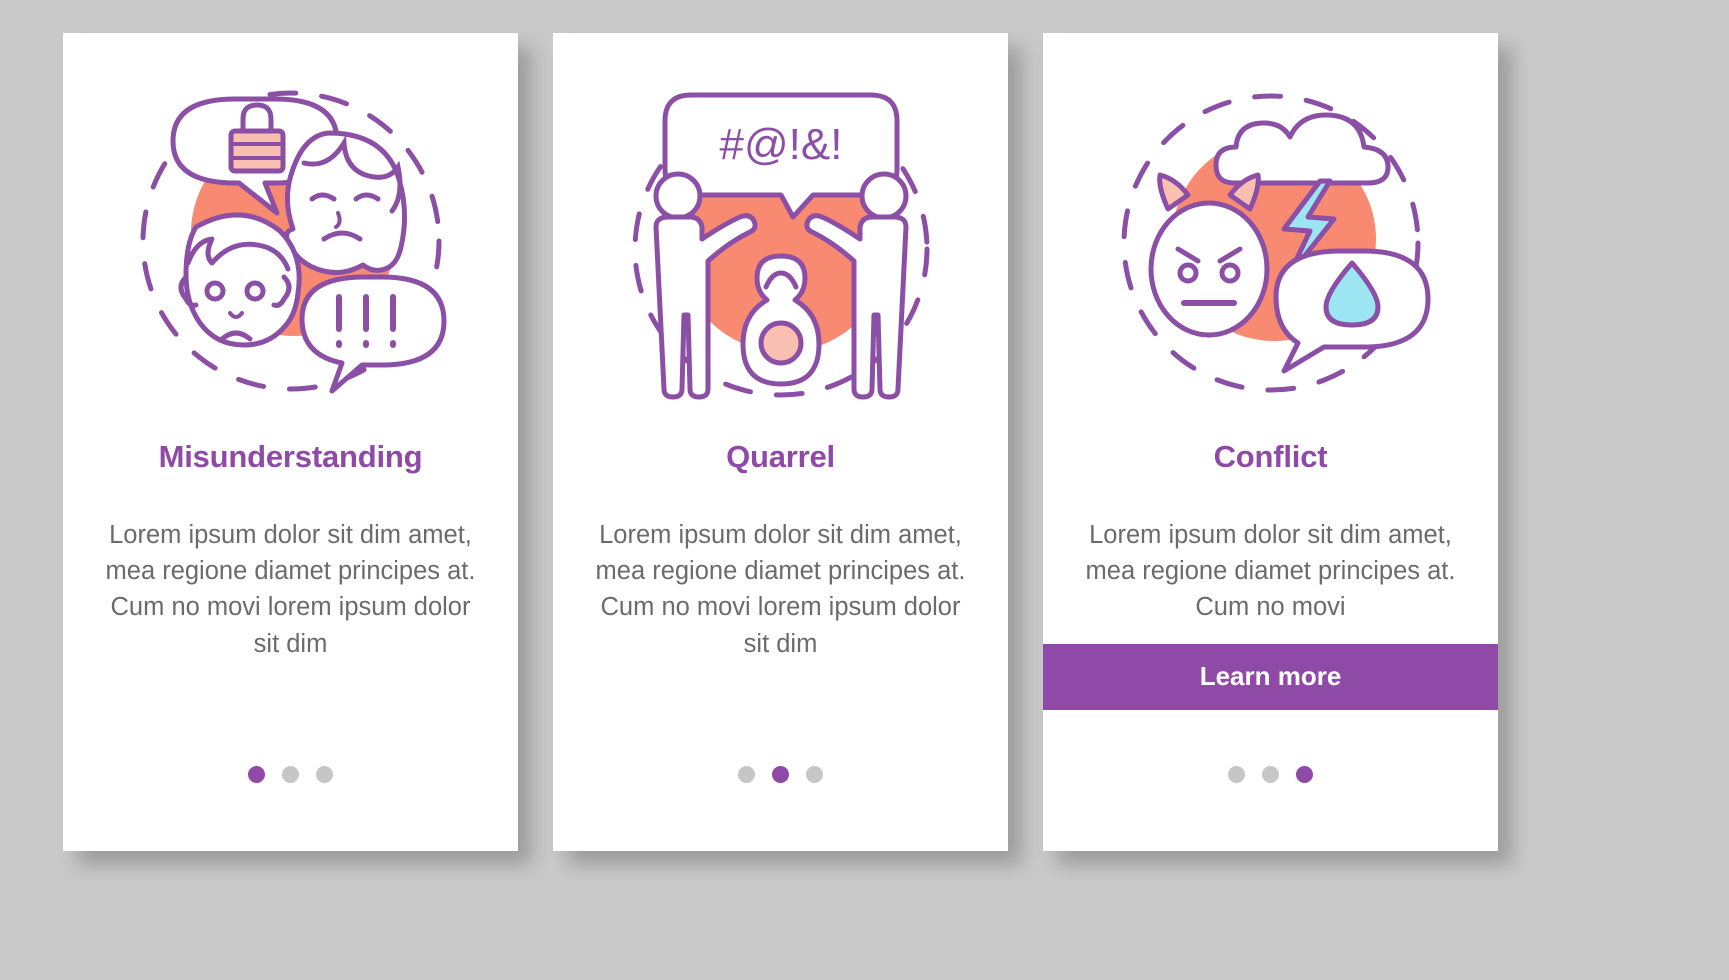 This screenshot has height=980, width=1729. What do you see at coordinates (345, 202) in the screenshot?
I see `sad-girl-face-icon` at bounding box center [345, 202].